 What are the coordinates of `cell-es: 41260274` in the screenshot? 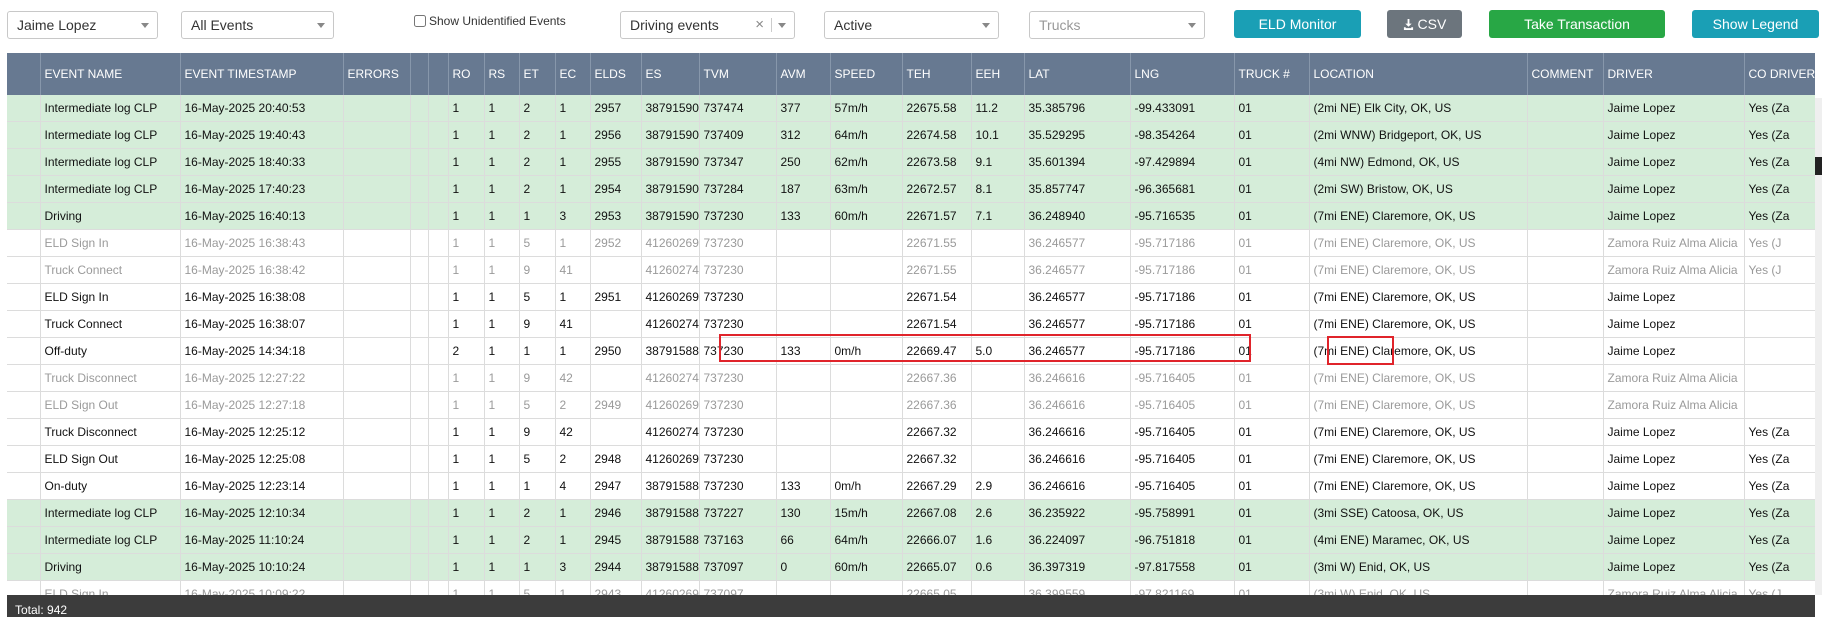 It's located at (670, 432).